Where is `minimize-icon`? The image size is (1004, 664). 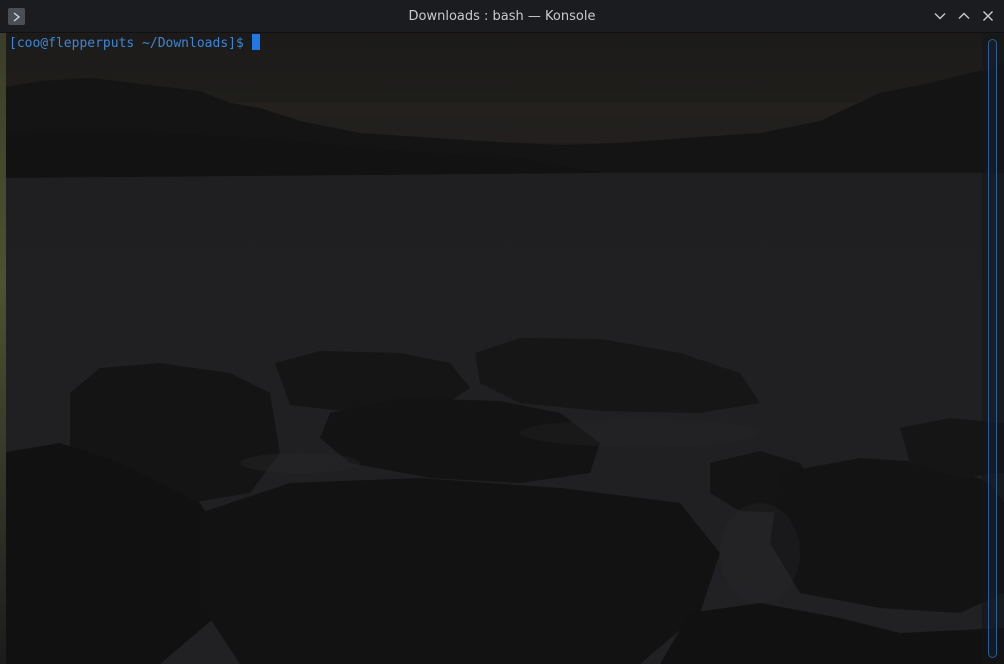
minimize-icon is located at coordinates (940, 16).